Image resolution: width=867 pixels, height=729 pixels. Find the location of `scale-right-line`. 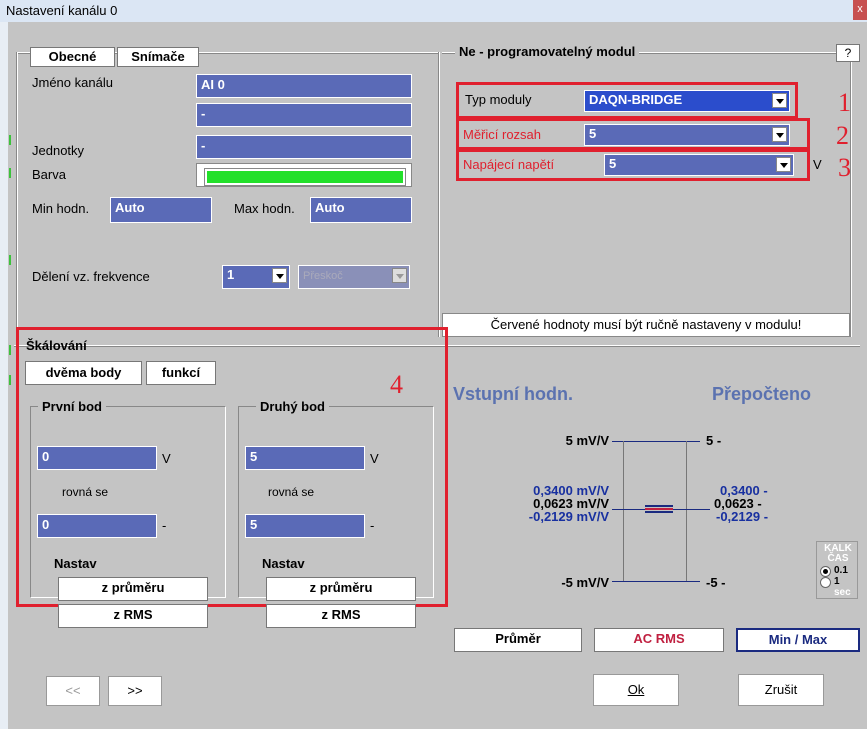

scale-right-line is located at coordinates (686, 511).